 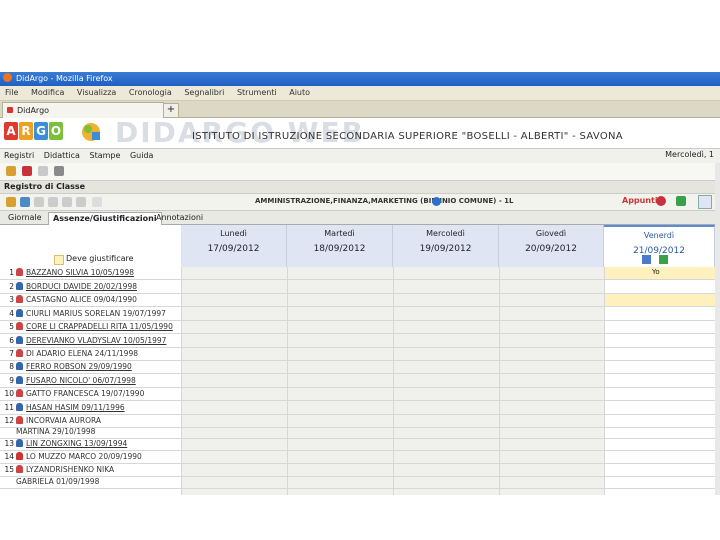 I want to click on save-icon, so click(x=25, y=202).